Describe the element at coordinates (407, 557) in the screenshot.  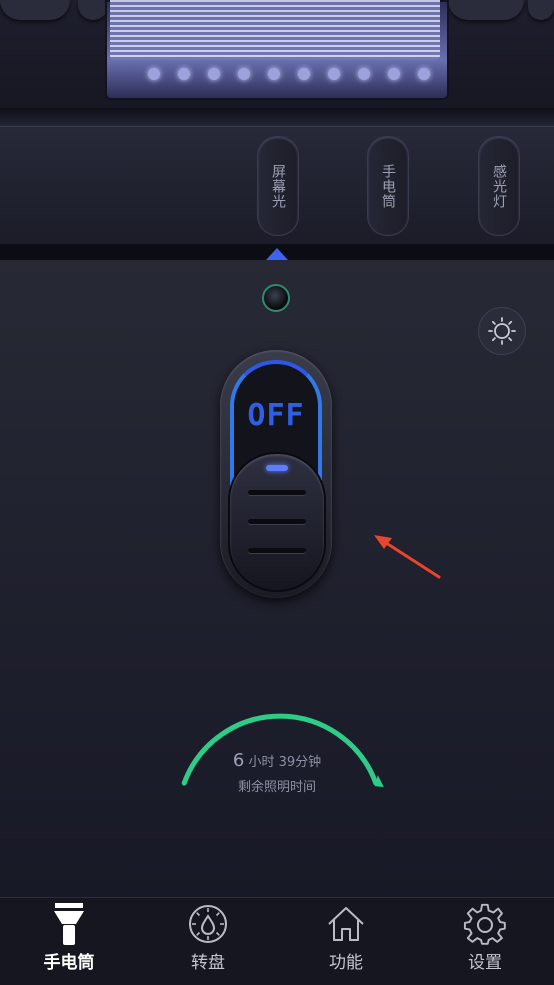
I see `annotation-arrow-icon` at that location.